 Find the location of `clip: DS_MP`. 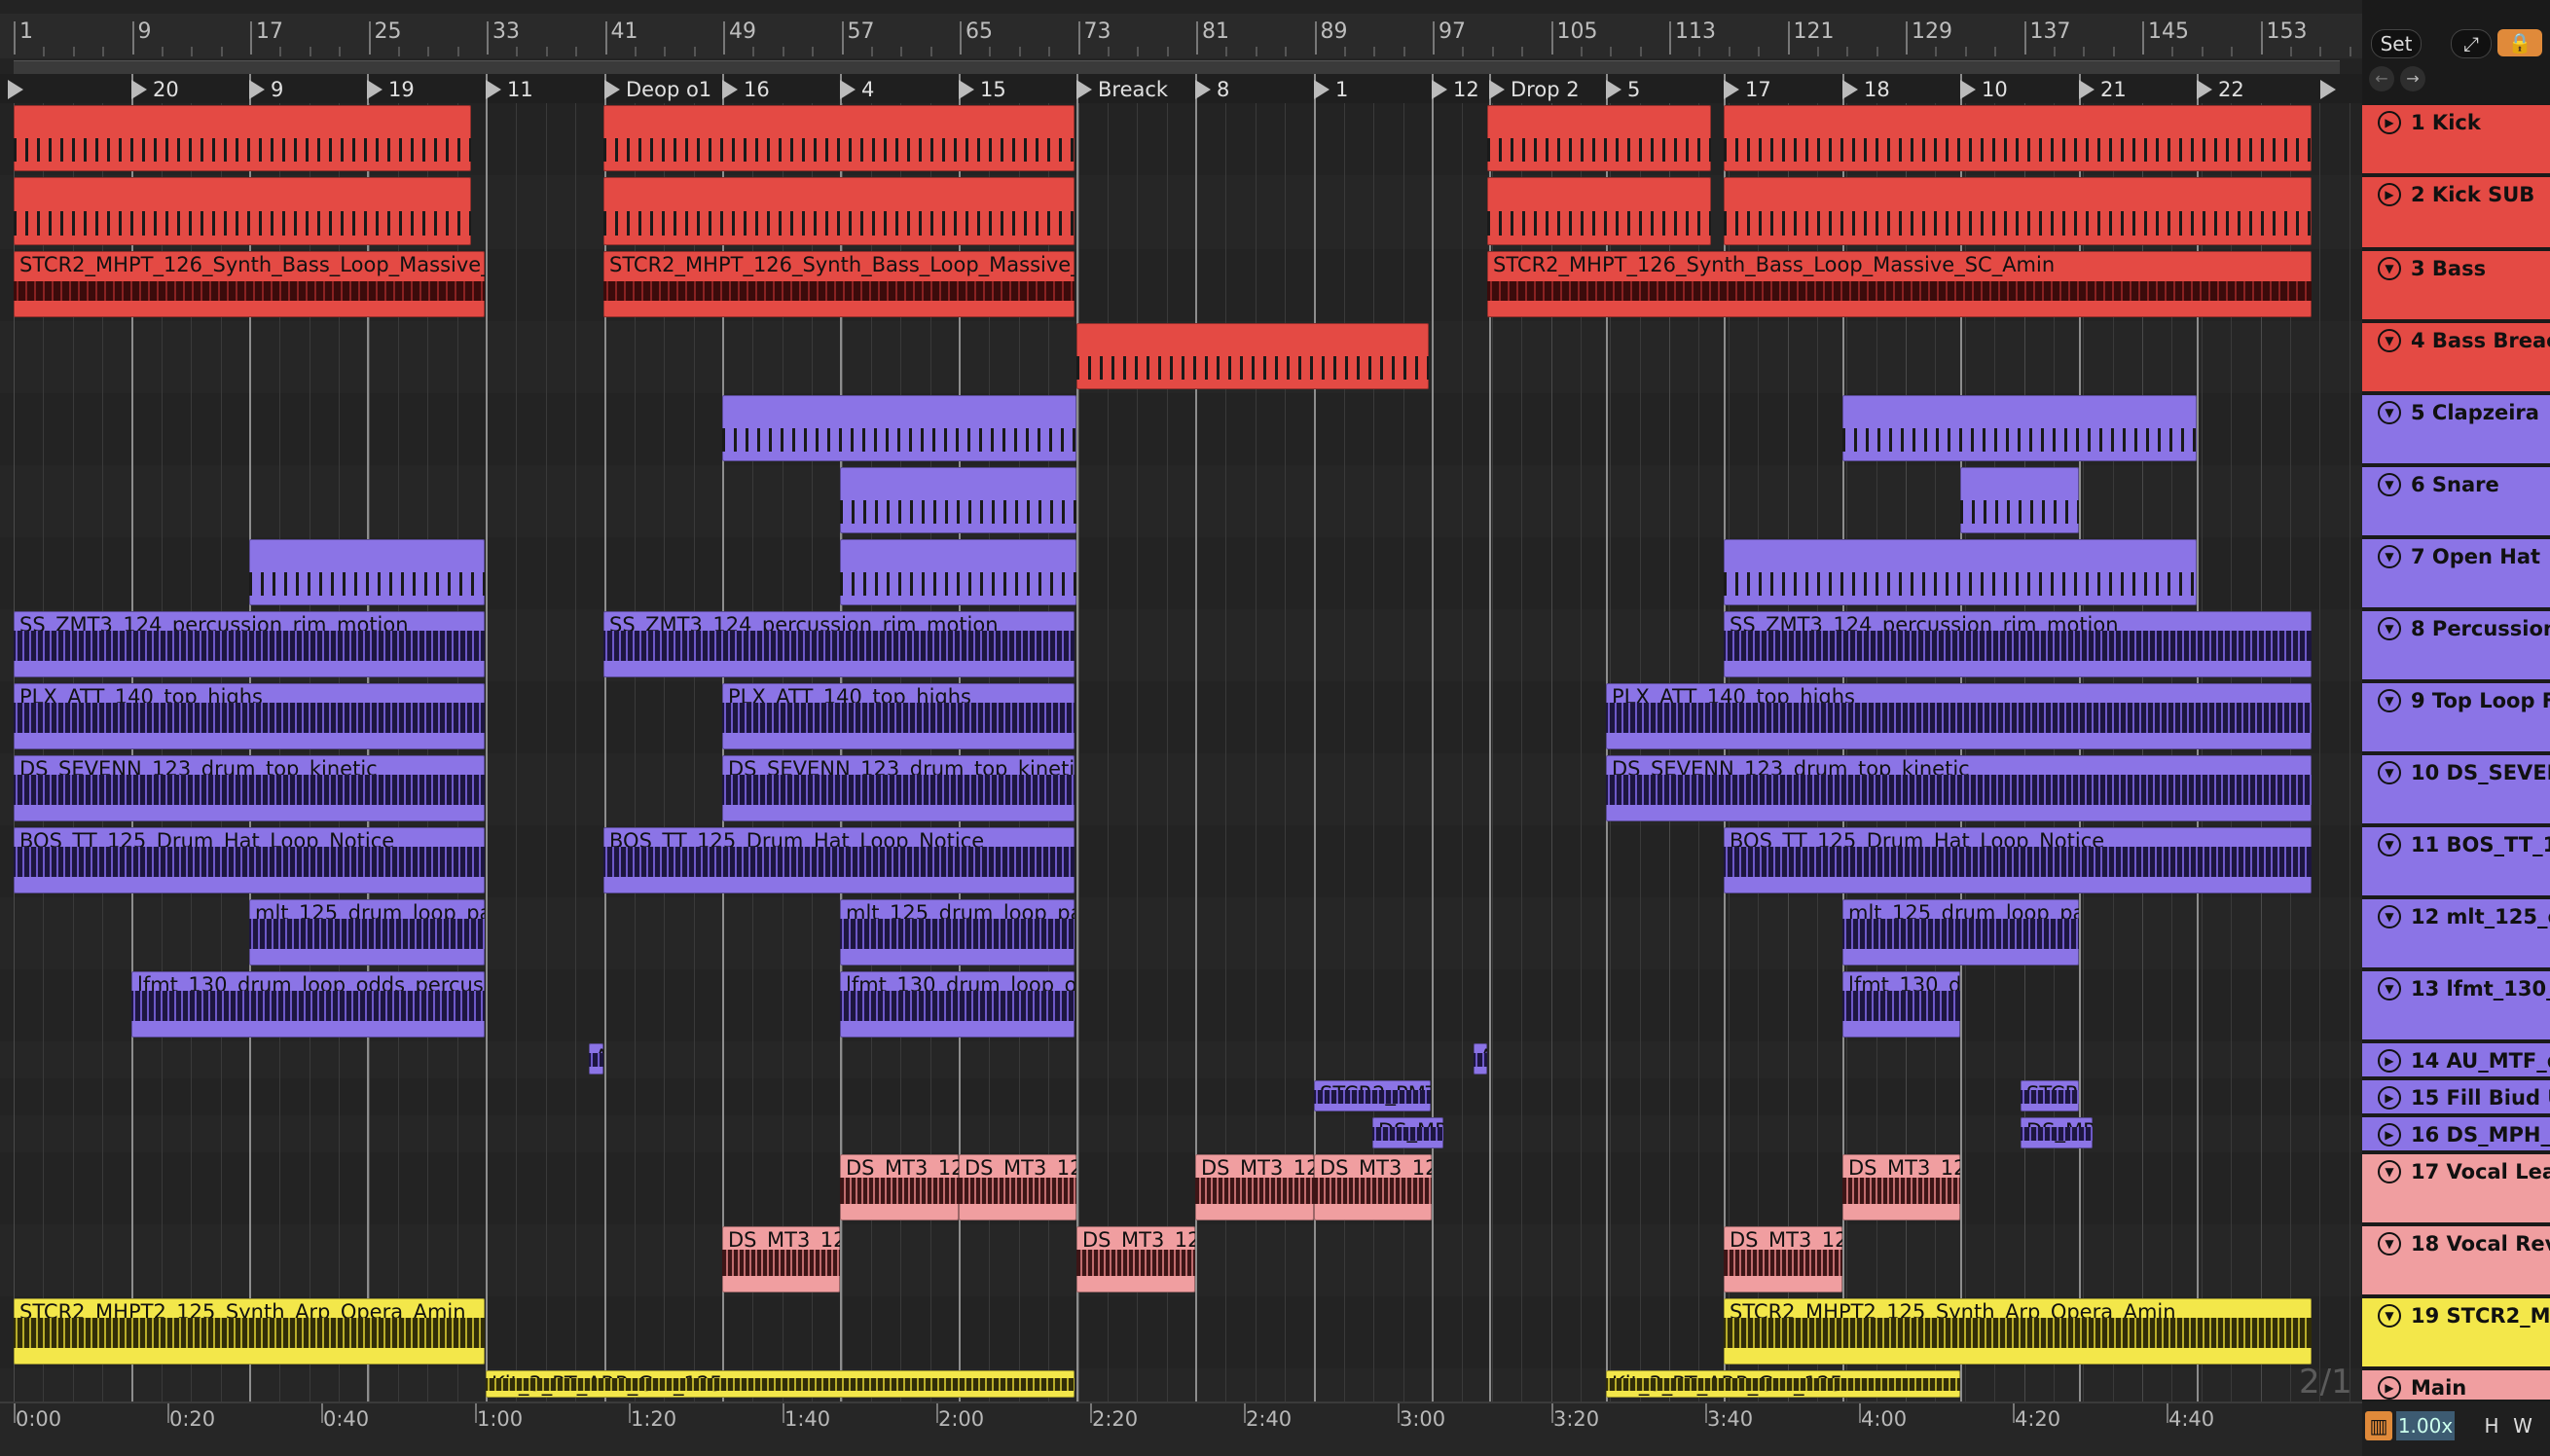

clip: DS_MP is located at coordinates (2057, 1132).